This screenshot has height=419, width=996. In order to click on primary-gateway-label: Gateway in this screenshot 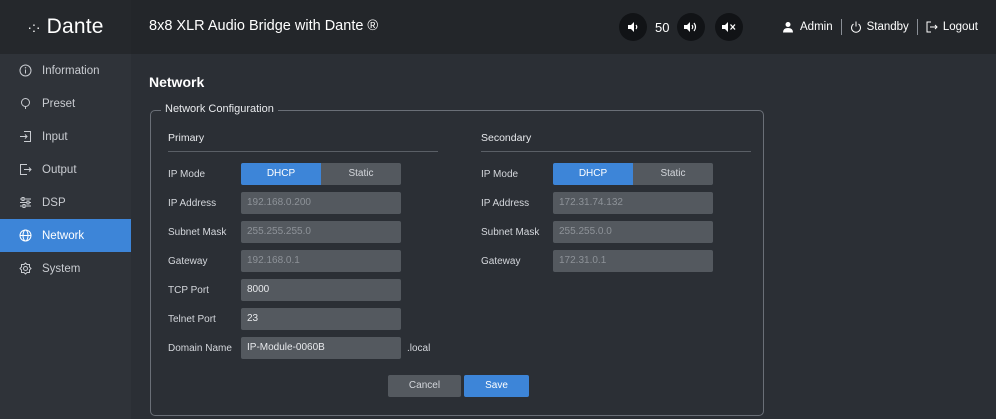, I will do `click(188, 261)`.